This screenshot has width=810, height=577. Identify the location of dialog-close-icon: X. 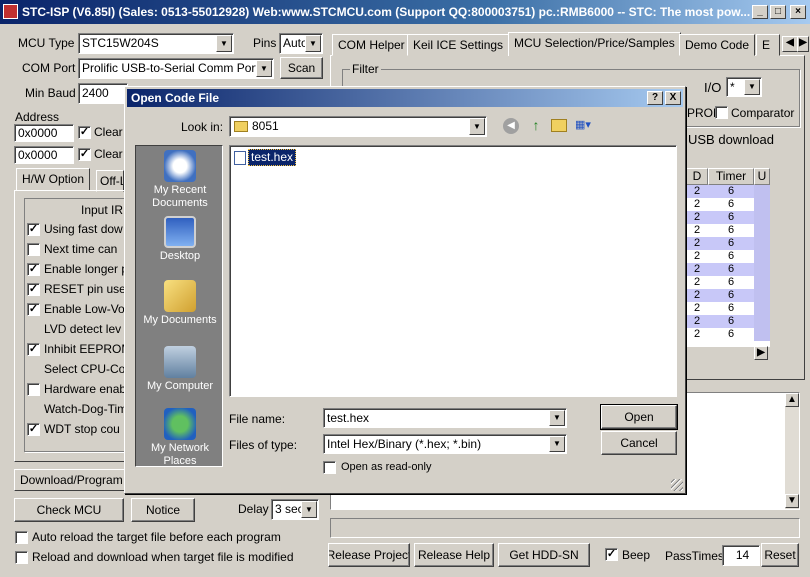
(673, 98).